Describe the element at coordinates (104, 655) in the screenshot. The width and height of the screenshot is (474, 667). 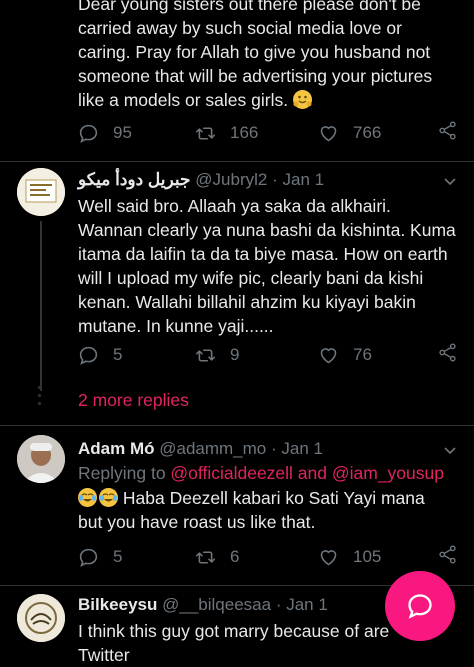
I see `tweet-line: Twitter` at that location.